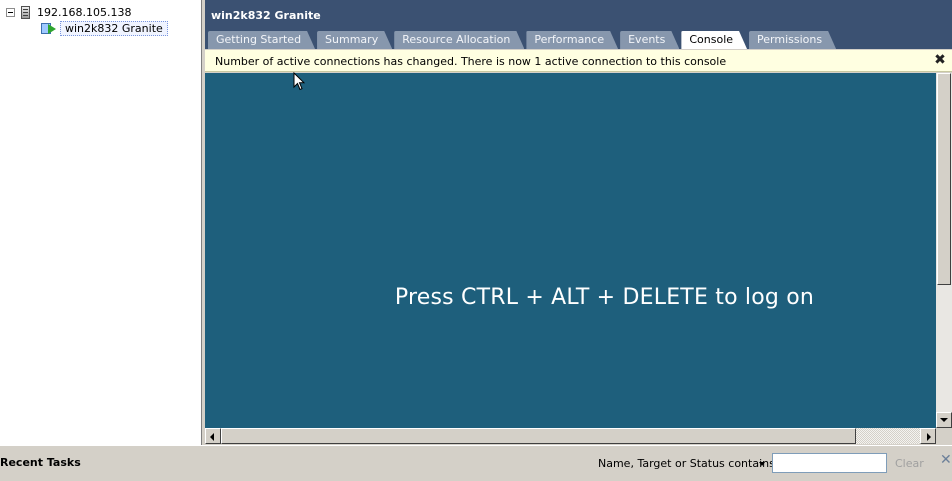  I want to click on vm-powered-on-icon, so click(48, 28).